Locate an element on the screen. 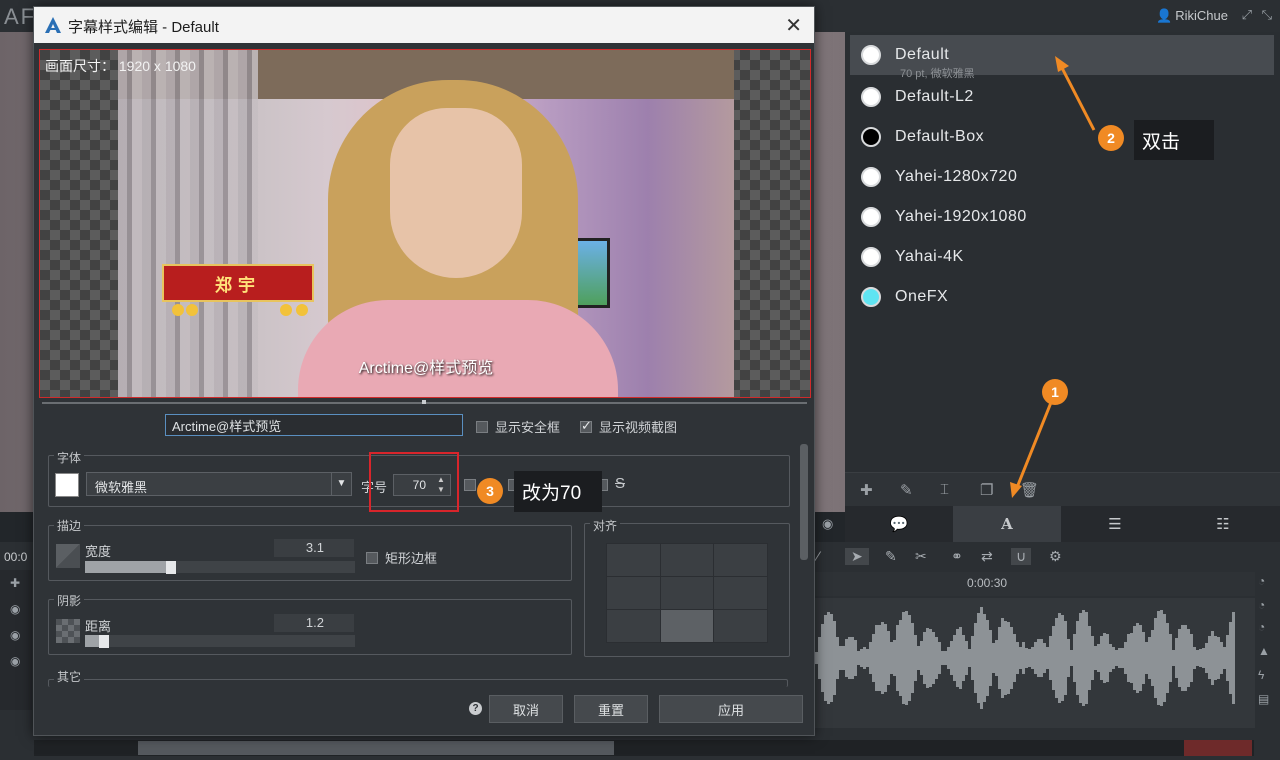 The height and width of the screenshot is (760, 1280). annotation-badge-1: 1 is located at coordinates (1055, 392).